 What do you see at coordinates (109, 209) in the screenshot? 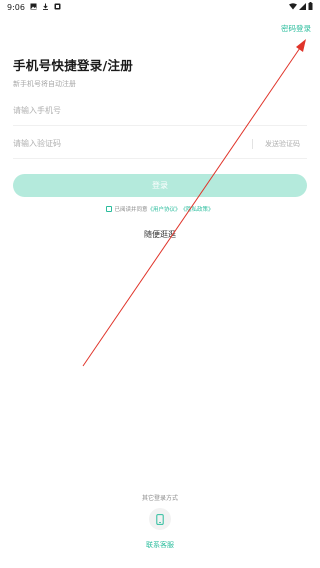
I see `agreement-checkbox` at bounding box center [109, 209].